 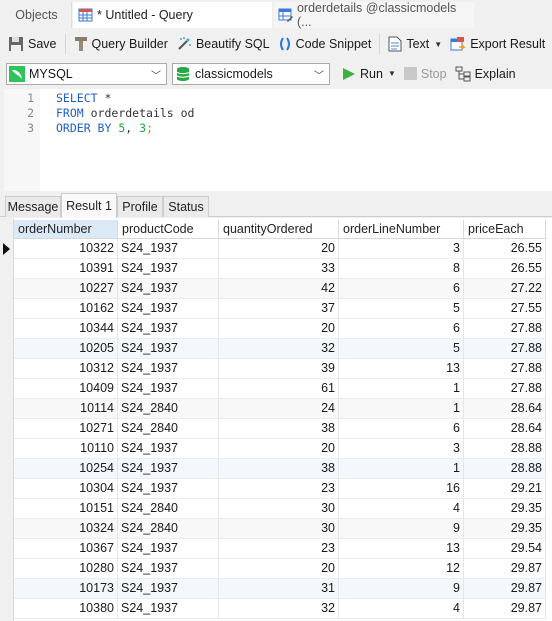 I want to click on cell-orderNumber: 10151, so click(x=66, y=509).